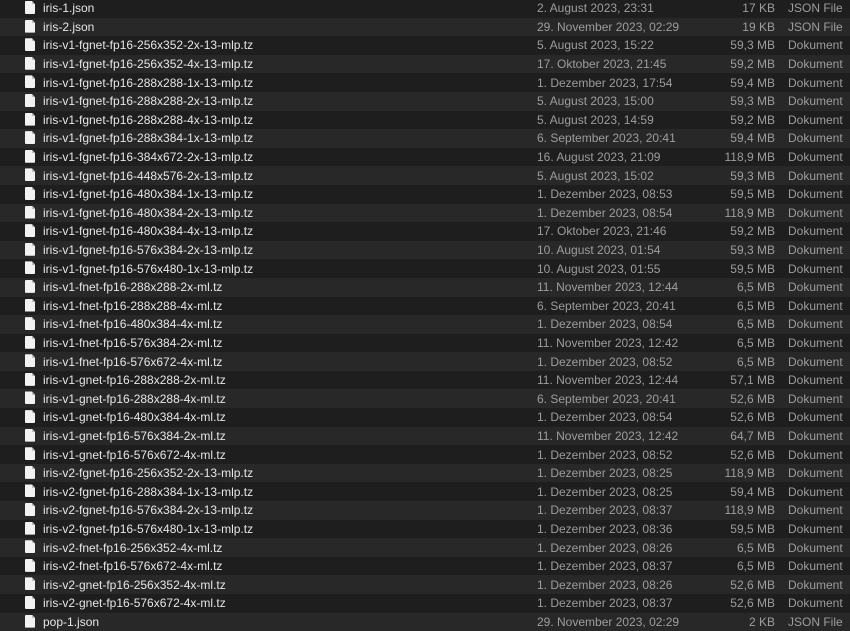 The height and width of the screenshot is (631, 850). Describe the element at coordinates (595, 45) in the screenshot. I see `file-date-modified: 5. August 2023, 15:22` at that location.